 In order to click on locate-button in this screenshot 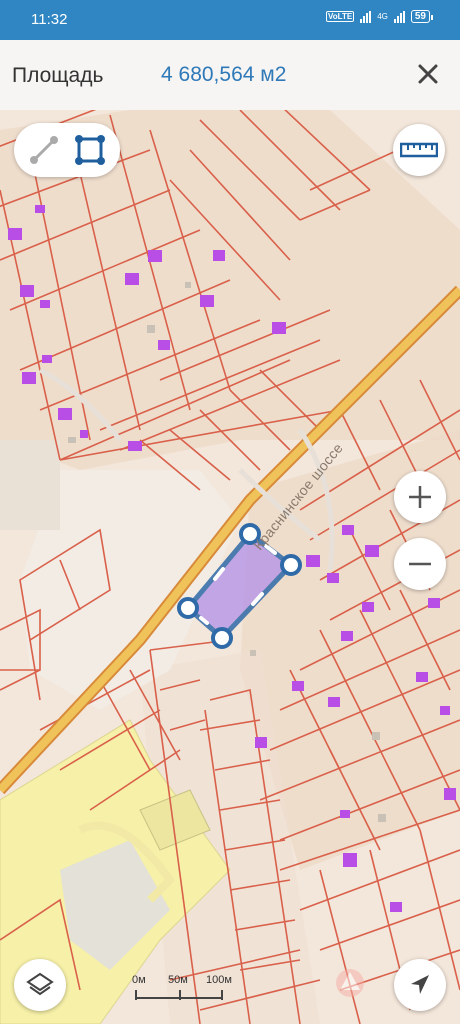, I will do `click(420, 985)`.